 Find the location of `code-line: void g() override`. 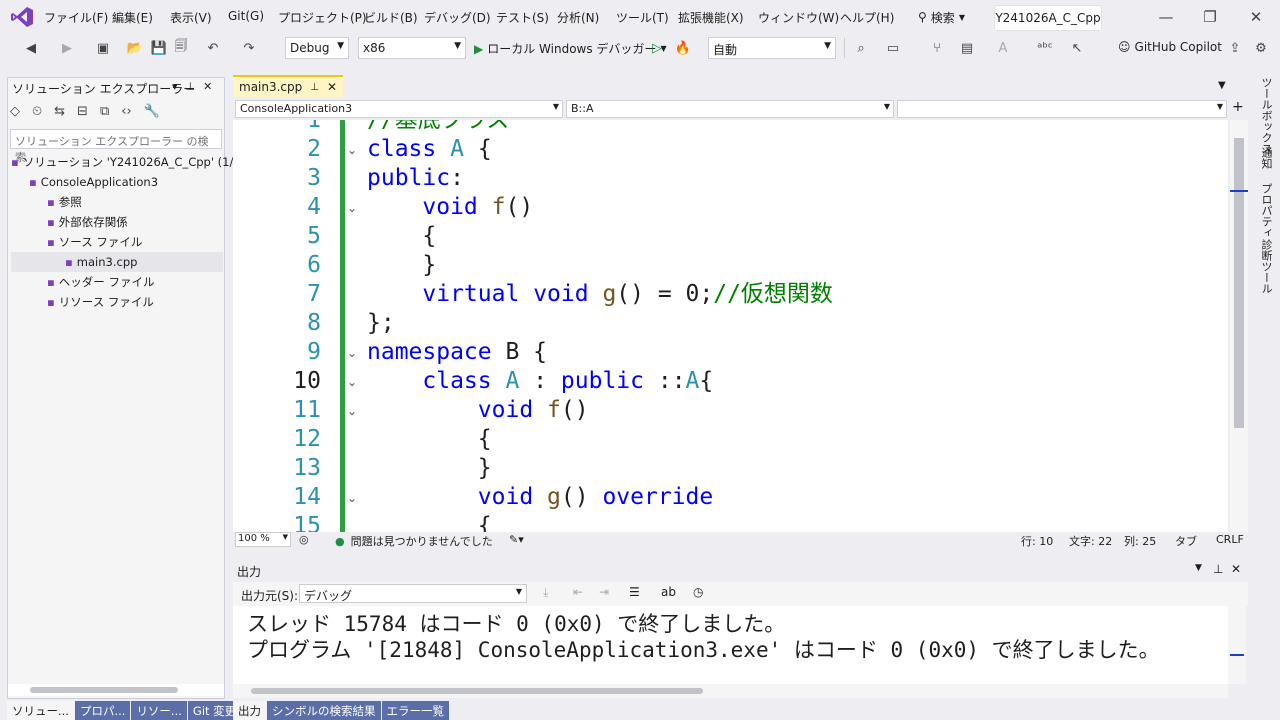

code-line: void g() override is located at coordinates (540, 497).